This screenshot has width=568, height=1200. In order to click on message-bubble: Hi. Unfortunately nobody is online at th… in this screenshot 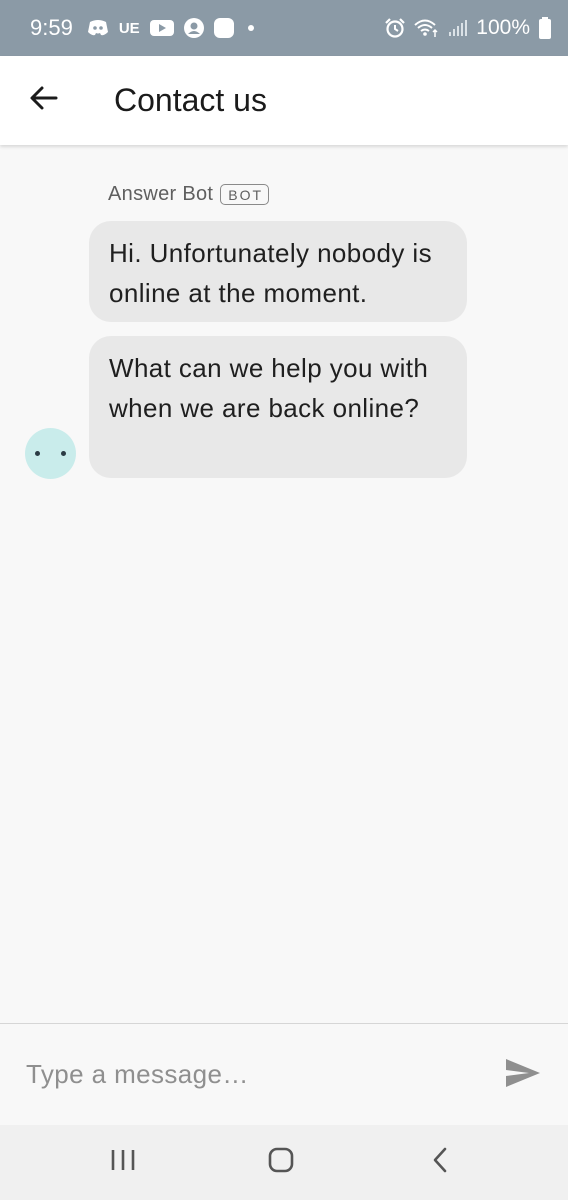, I will do `click(278, 271)`.